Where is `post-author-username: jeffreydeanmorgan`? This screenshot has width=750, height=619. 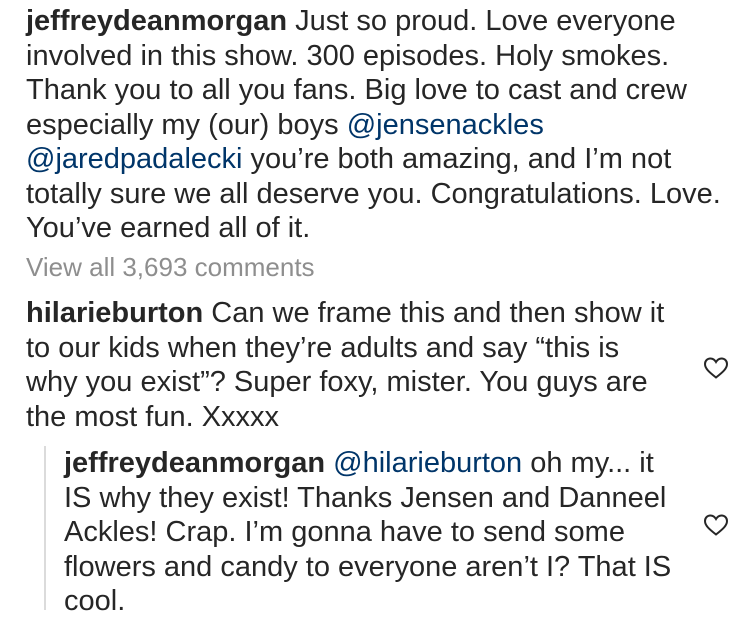
post-author-username: jeffreydeanmorgan is located at coordinates (156, 21).